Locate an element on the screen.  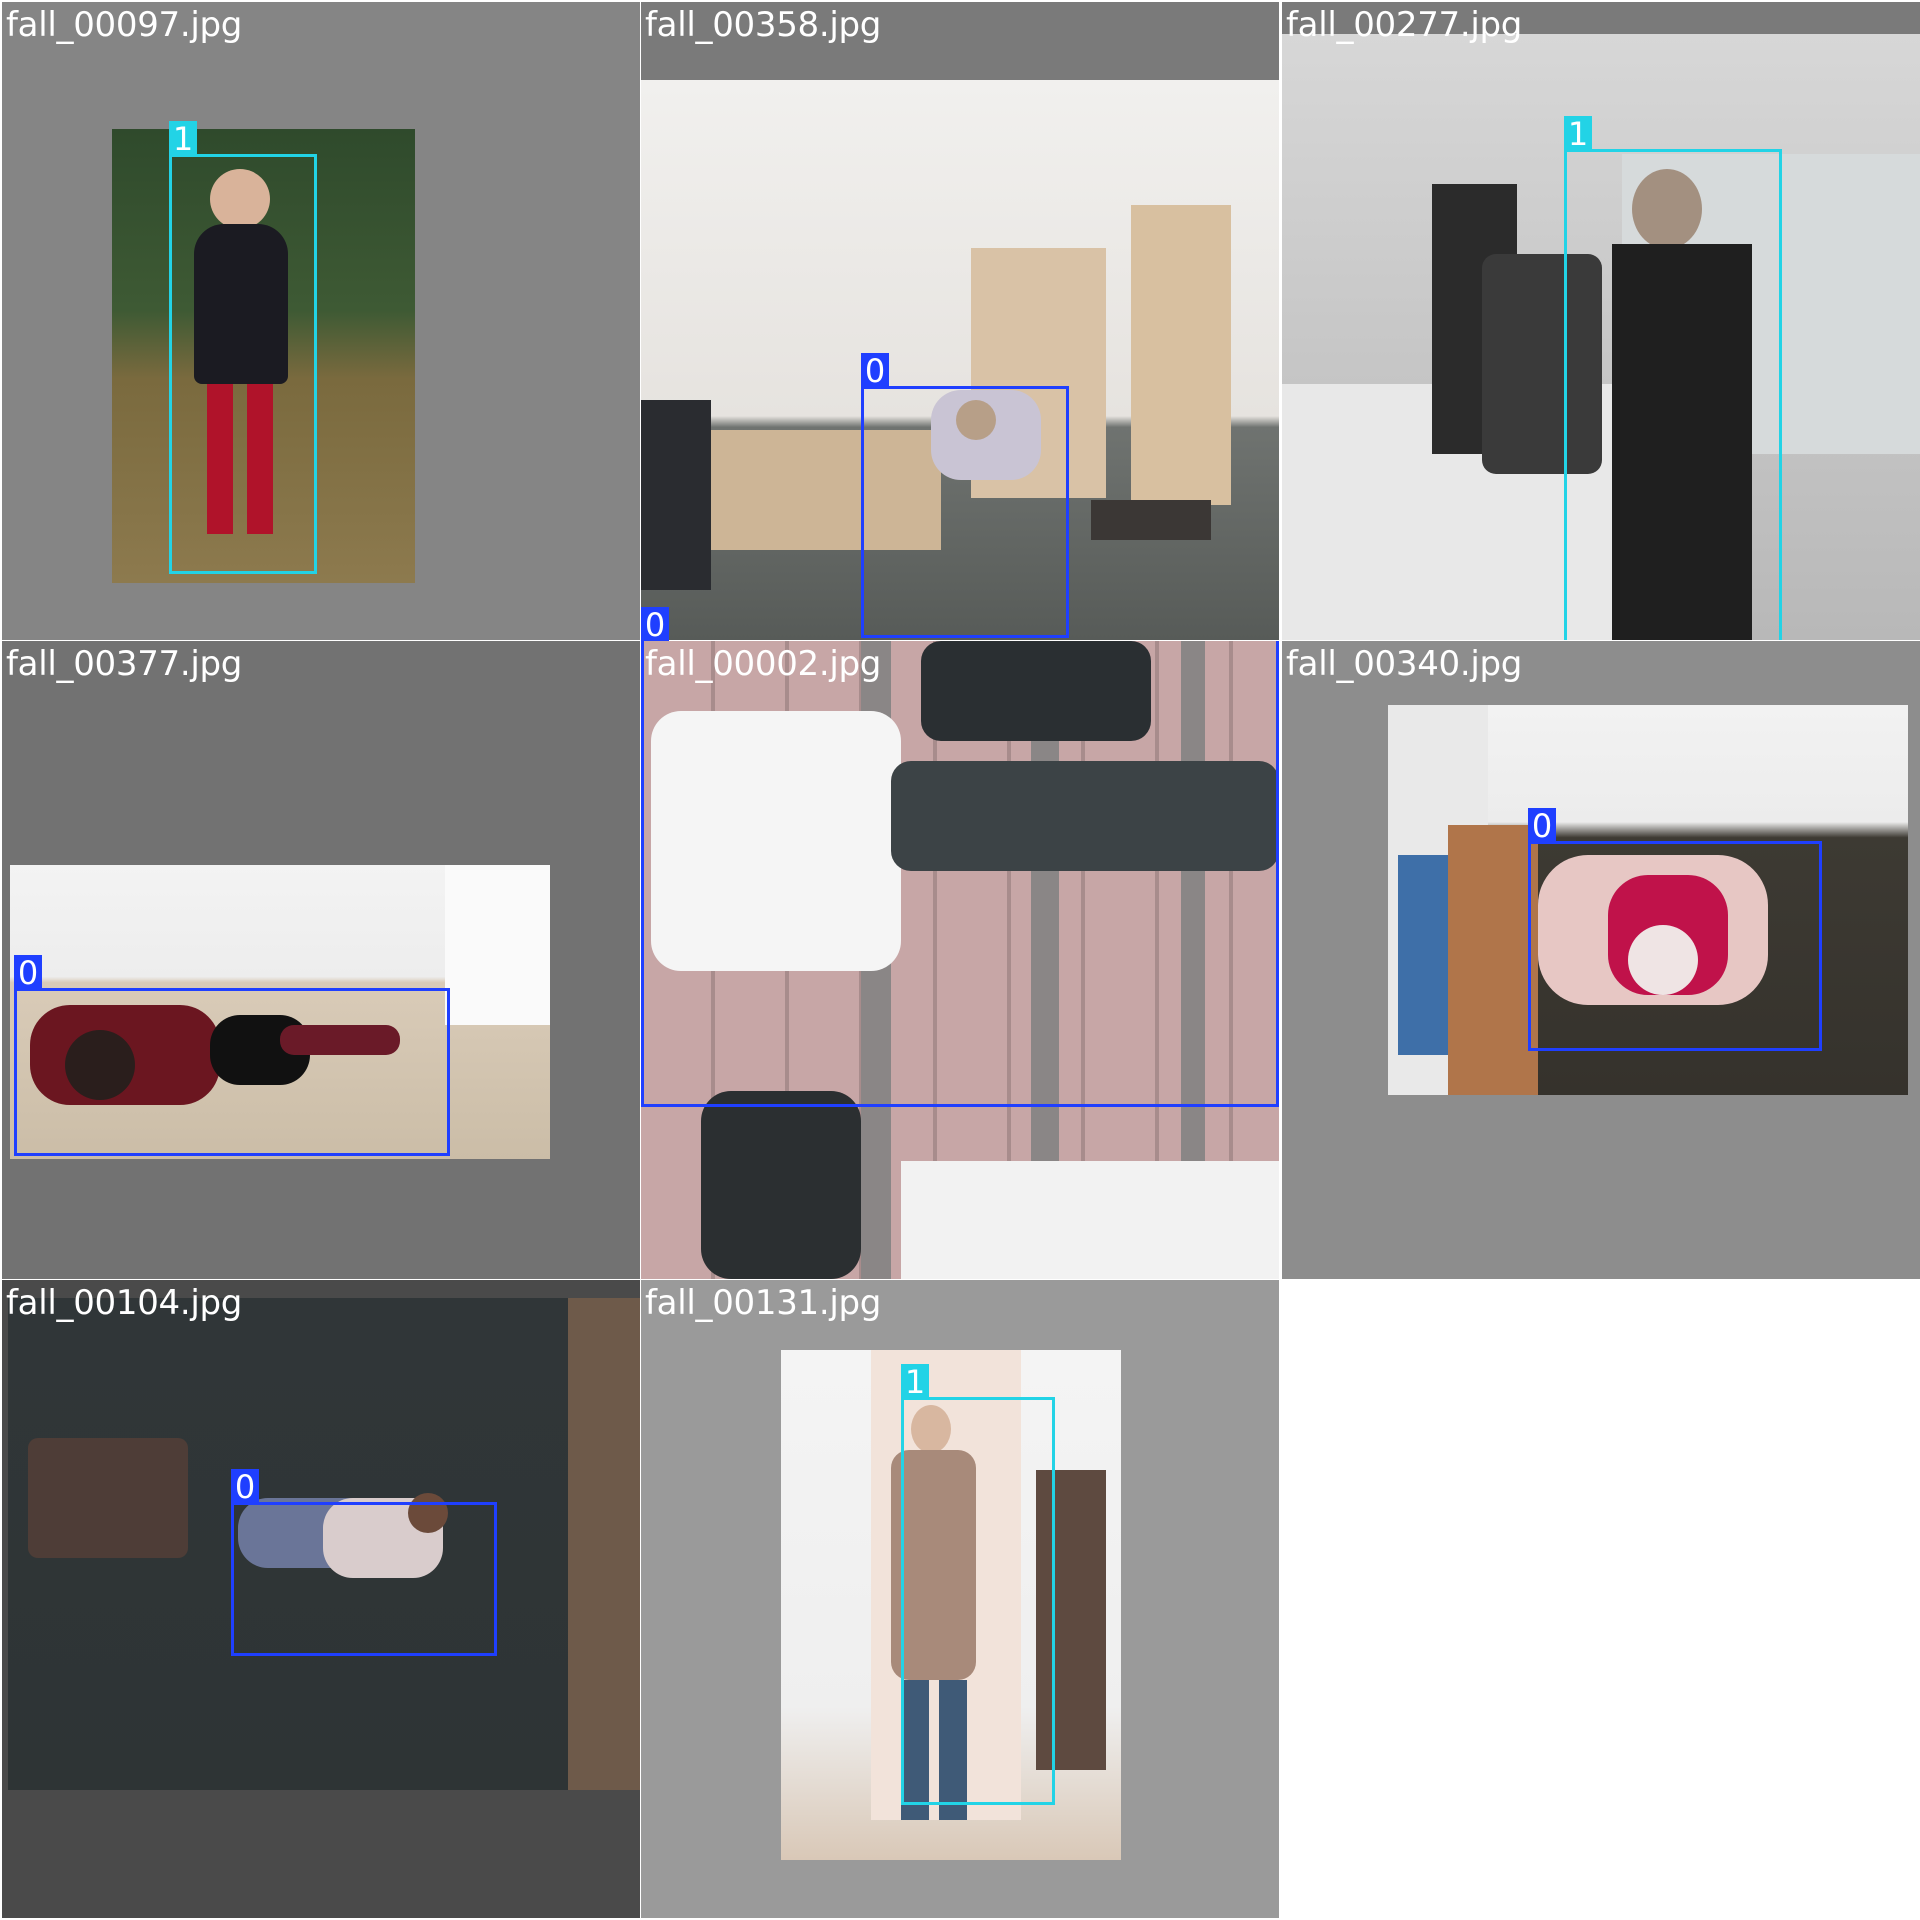
image-filename: fall_00377.jpg is located at coordinates (124, 664).